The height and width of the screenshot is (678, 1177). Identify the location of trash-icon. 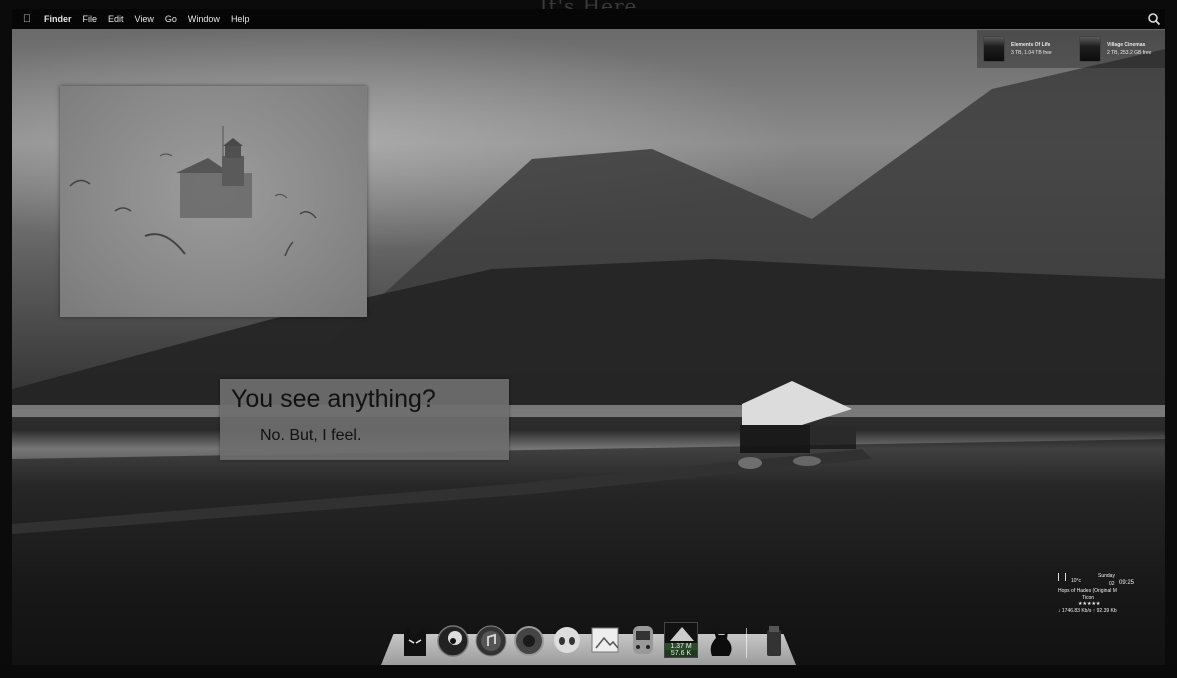
(774, 640).